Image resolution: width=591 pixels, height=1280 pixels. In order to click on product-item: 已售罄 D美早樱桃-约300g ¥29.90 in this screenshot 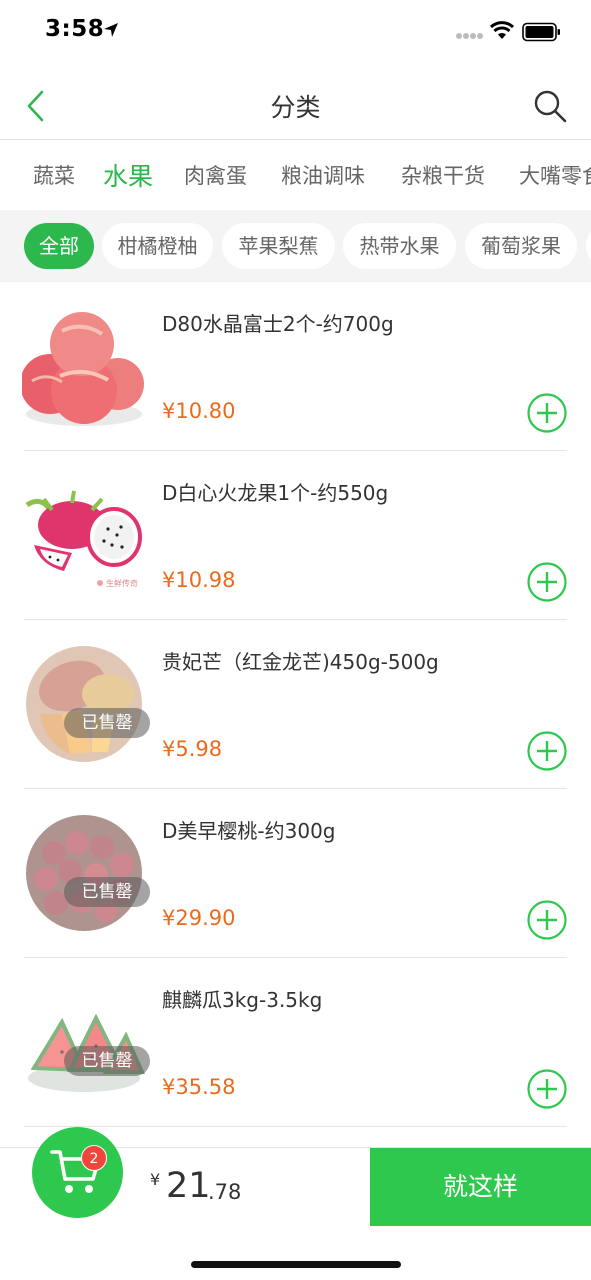, I will do `click(295, 873)`.